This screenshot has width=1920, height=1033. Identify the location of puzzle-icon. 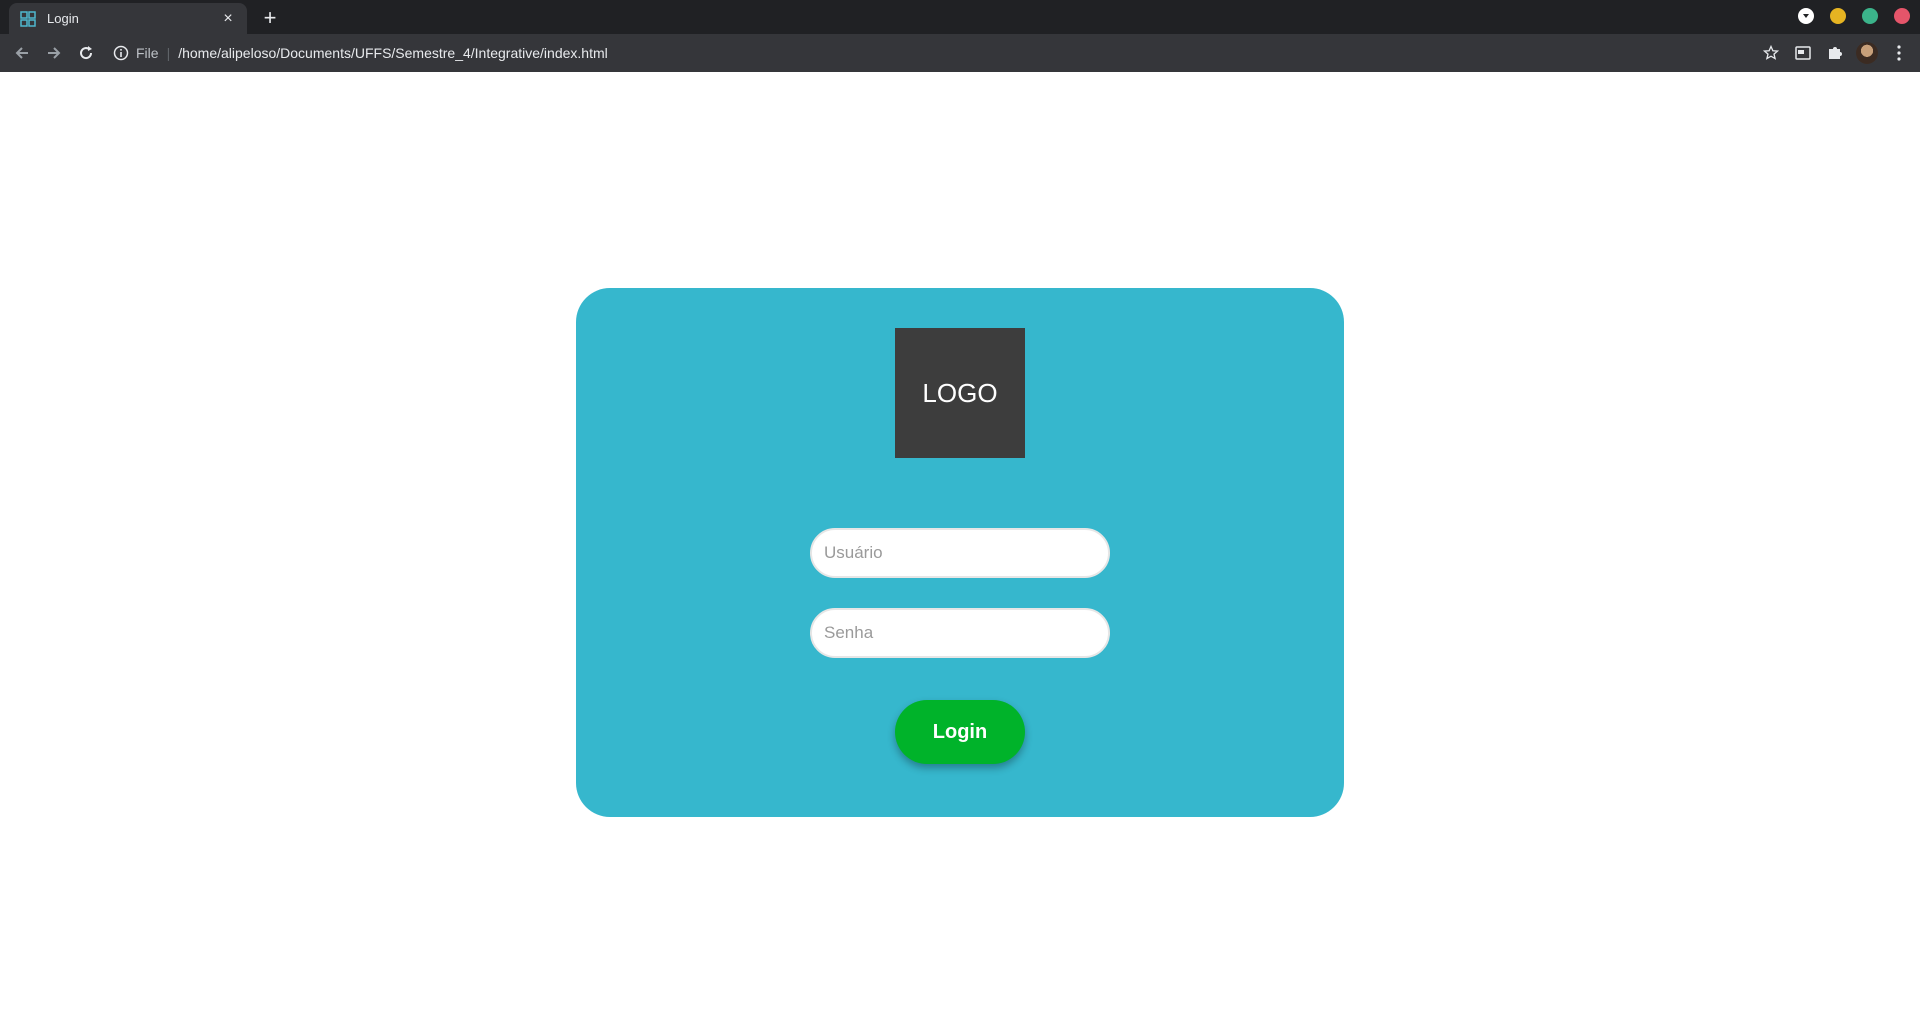
(1835, 53).